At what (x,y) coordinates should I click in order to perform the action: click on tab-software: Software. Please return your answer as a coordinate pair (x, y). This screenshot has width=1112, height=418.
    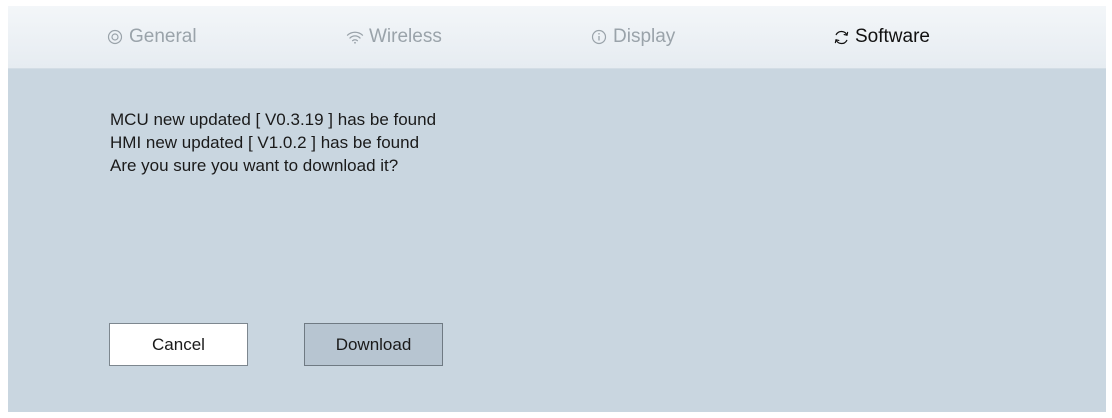
    Looking at the image, I should click on (881, 37).